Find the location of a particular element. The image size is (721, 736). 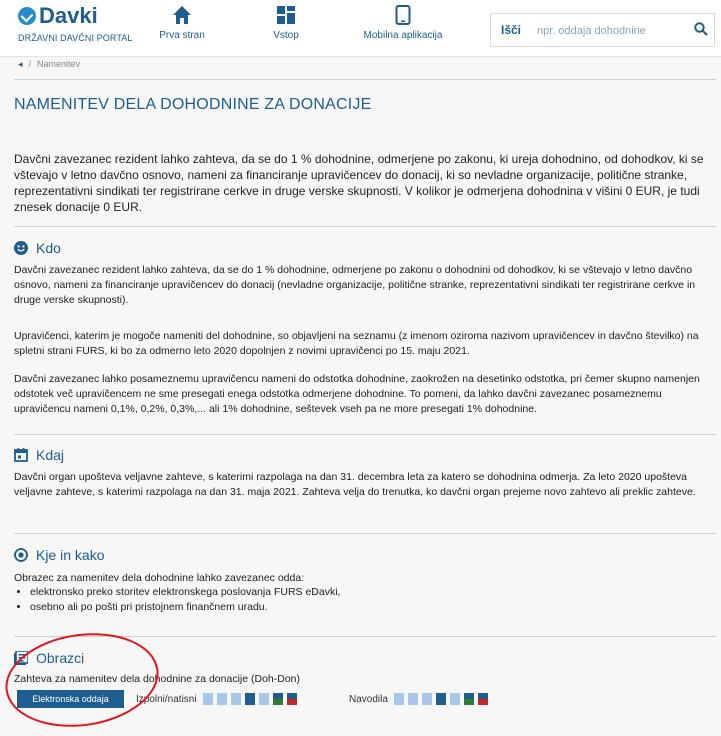

search-icon is located at coordinates (701, 29).